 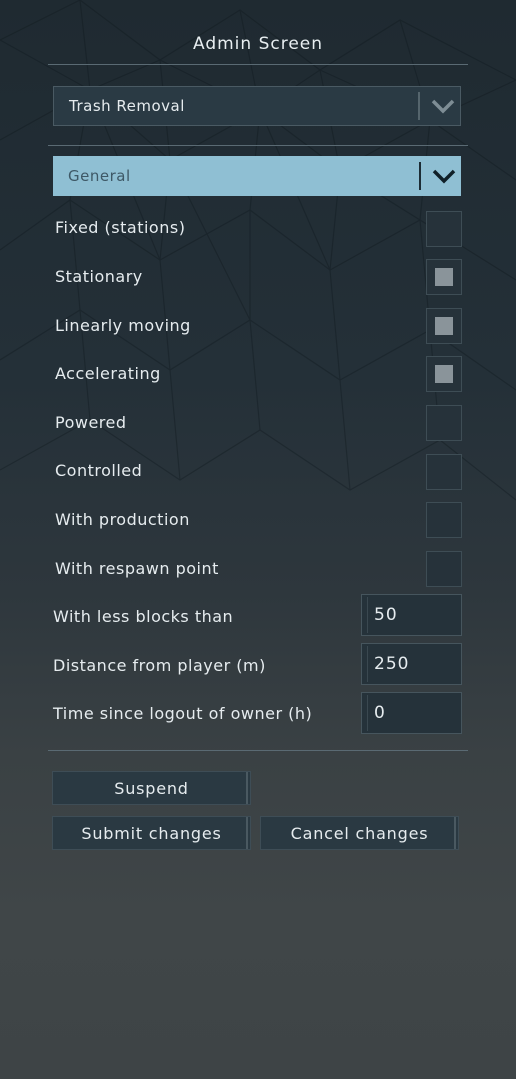 What do you see at coordinates (444, 520) in the screenshot?
I see `with-production-checkbox` at bounding box center [444, 520].